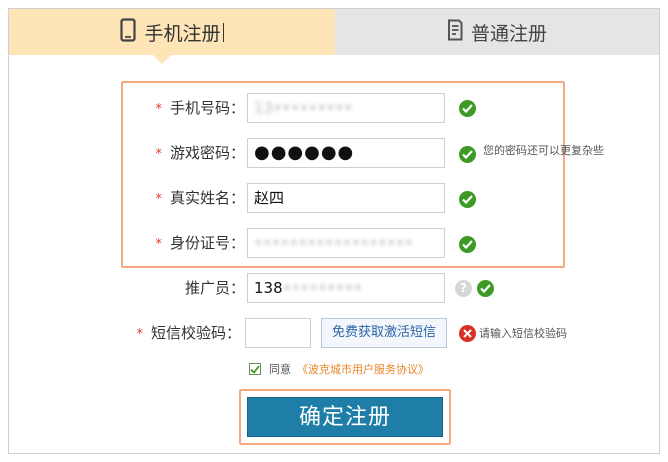 The width and height of the screenshot is (668, 462). Describe the element at coordinates (207, 108) in the screenshot. I see `phone-label-text: 手机号码：` at that location.